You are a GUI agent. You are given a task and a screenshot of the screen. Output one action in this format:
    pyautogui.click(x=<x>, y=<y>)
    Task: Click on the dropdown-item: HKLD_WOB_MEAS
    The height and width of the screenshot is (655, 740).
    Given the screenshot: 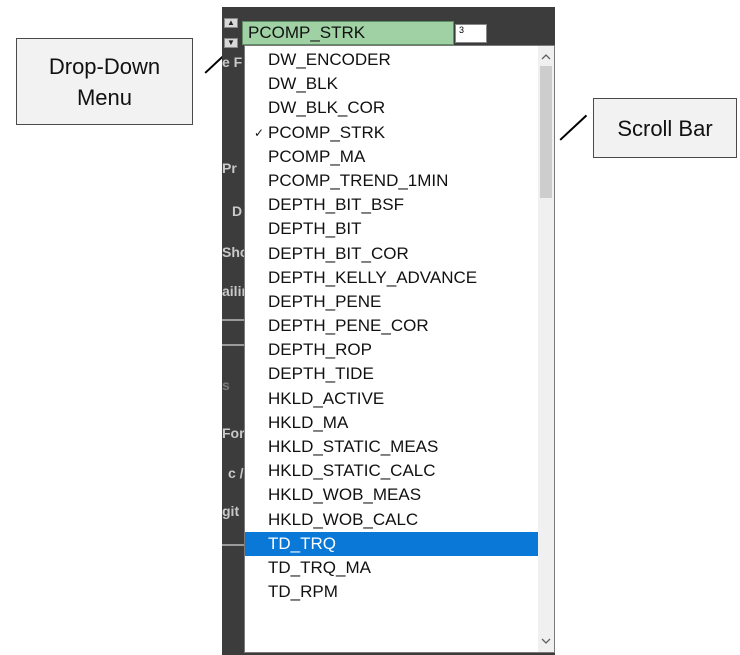 What is the action you would take?
    pyautogui.click(x=392, y=495)
    